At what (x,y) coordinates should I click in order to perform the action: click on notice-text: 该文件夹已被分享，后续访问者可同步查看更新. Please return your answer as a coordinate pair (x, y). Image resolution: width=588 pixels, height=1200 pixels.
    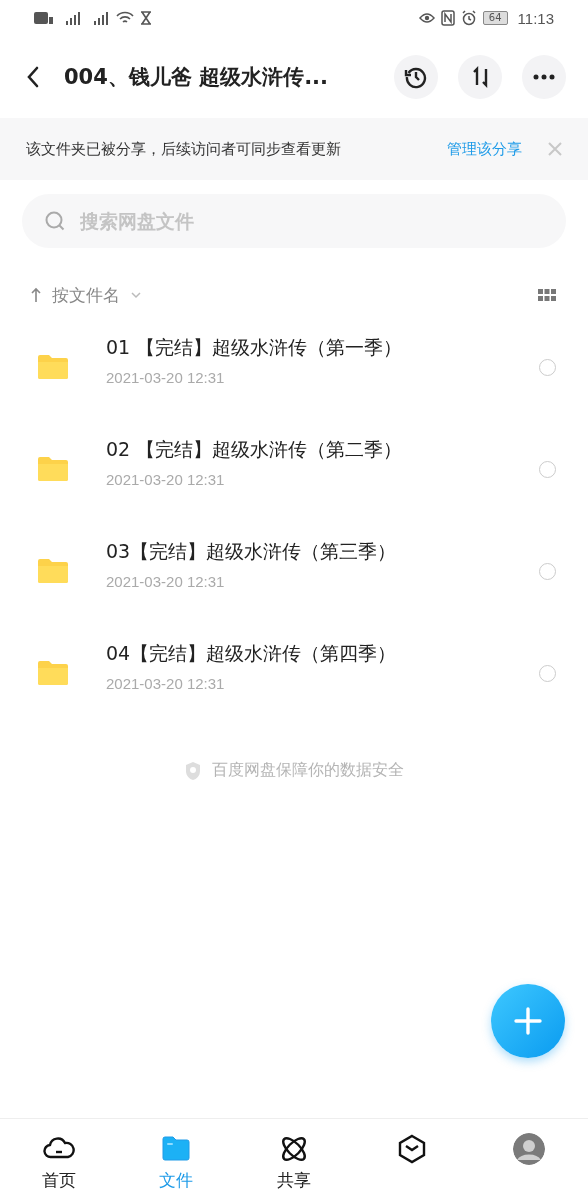
    Looking at the image, I should click on (184, 149).